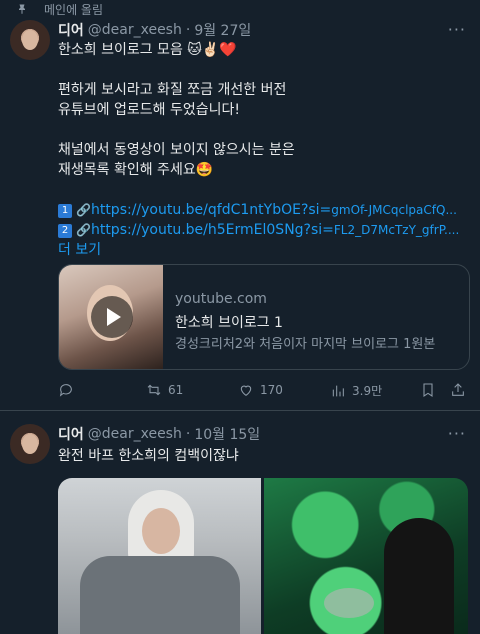 The height and width of the screenshot is (634, 480). Describe the element at coordinates (229, 323) in the screenshot. I see `card-title: 한소희 브이로그 1` at that location.